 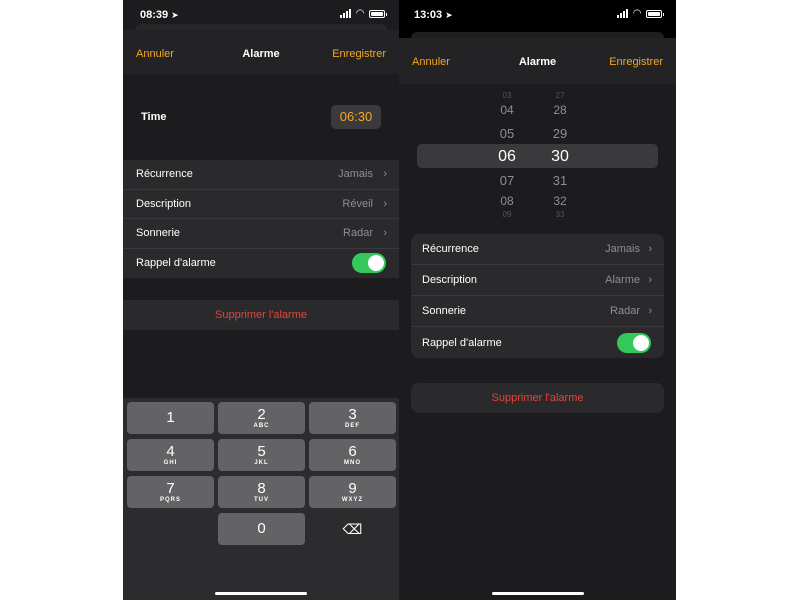 I want to click on status-time: 13:03 ➤, so click(x=433, y=15).